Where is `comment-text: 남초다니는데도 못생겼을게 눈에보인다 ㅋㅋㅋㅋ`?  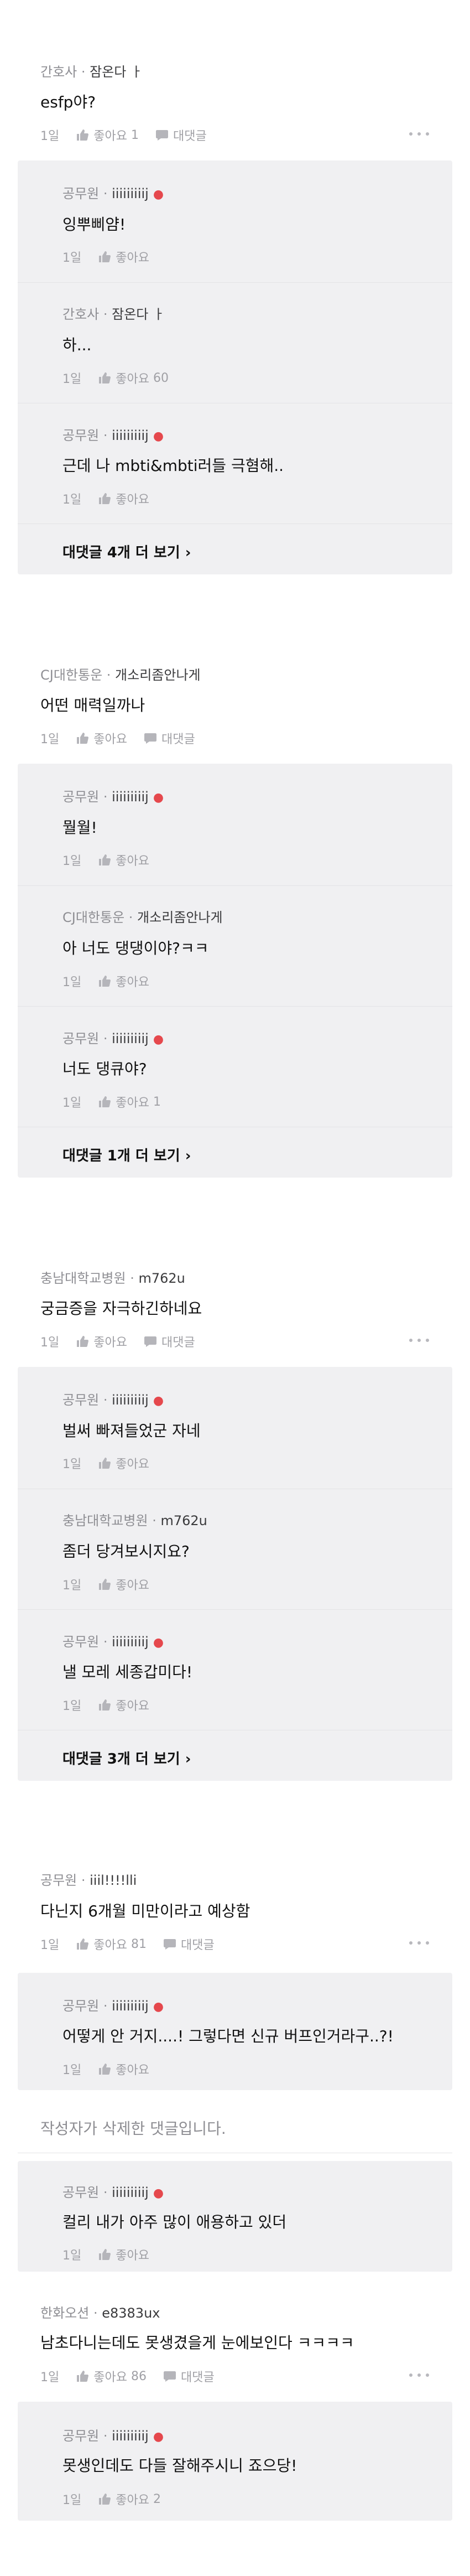 comment-text: 남초다니는데도 못생겼을게 눈에보인다 ㅋㅋㅋㅋ is located at coordinates (197, 2343).